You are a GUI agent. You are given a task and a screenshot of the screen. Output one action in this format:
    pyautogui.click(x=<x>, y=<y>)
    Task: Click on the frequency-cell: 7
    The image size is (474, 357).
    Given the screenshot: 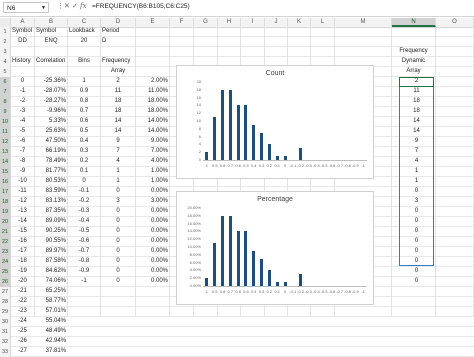 What is the action you would take?
    pyautogui.click(x=118, y=151)
    